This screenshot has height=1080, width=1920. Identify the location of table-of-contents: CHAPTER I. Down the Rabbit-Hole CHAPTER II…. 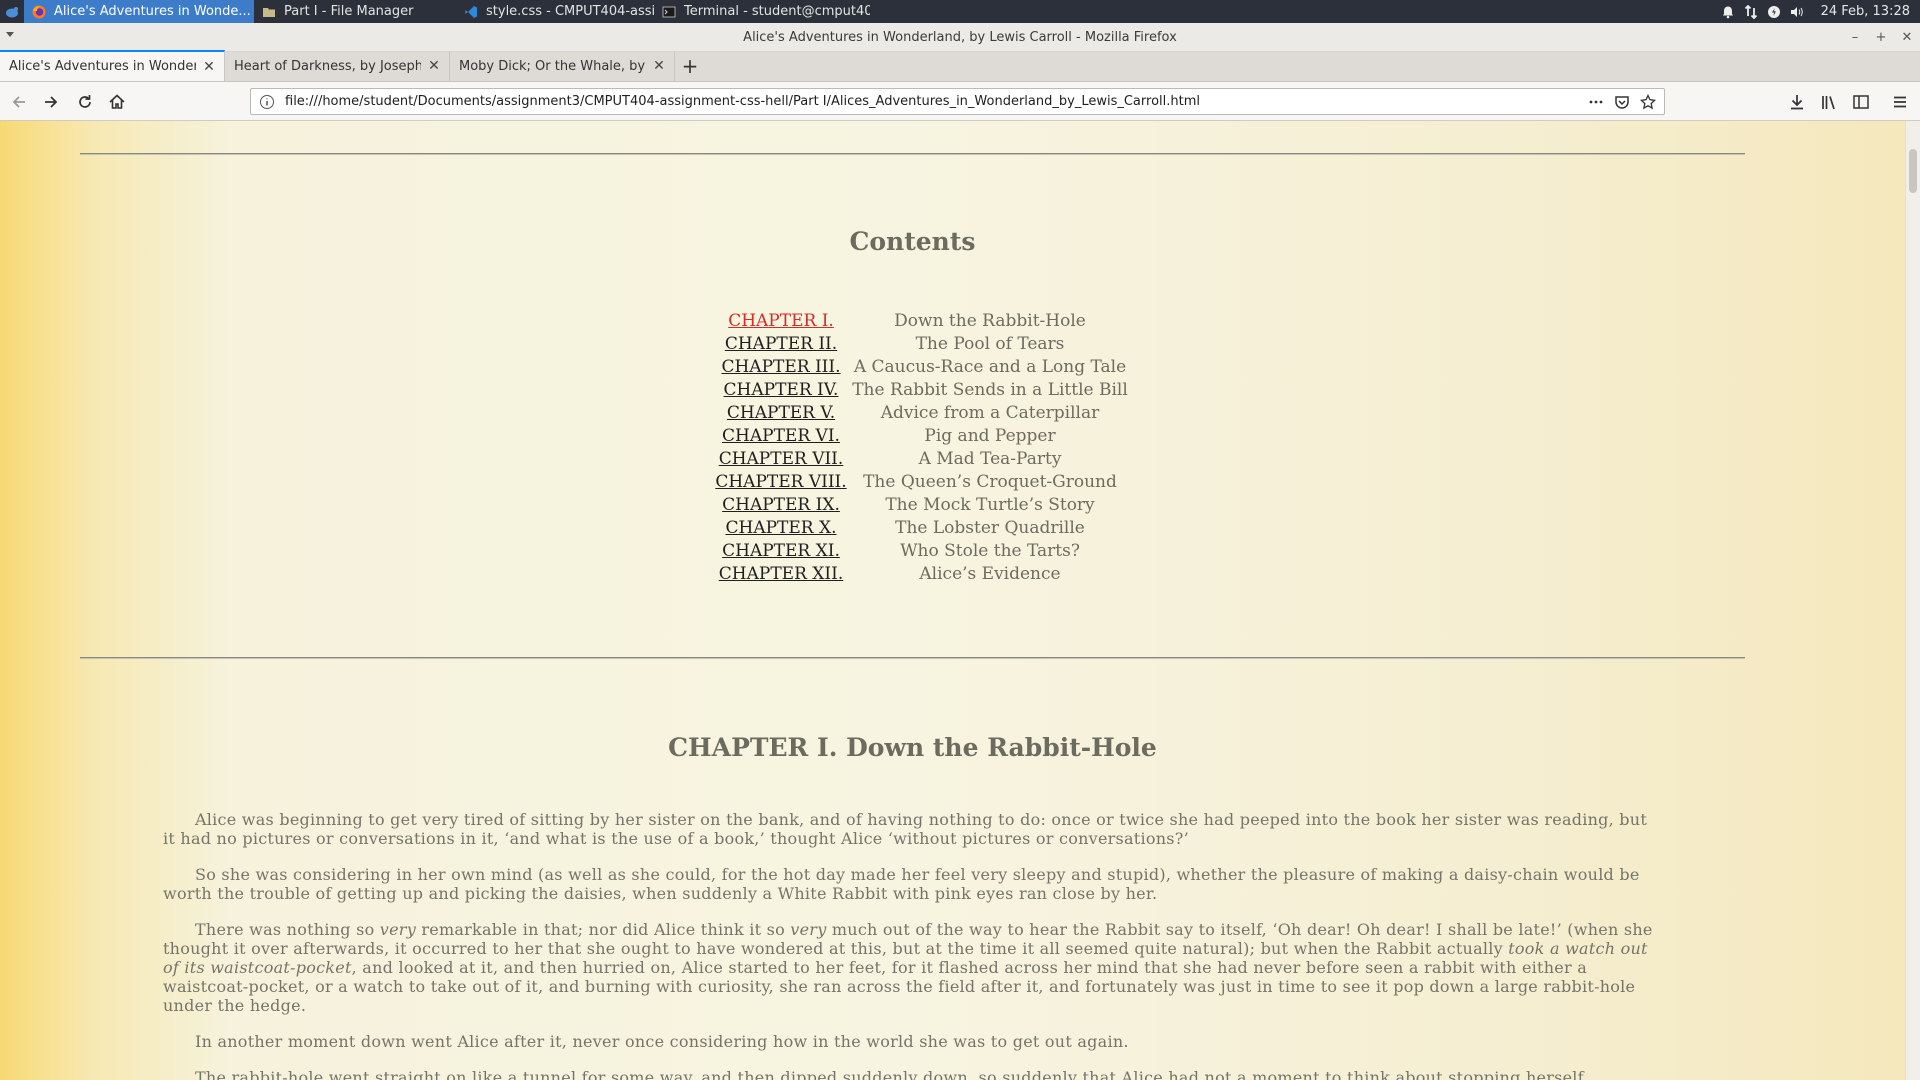
(920, 447).